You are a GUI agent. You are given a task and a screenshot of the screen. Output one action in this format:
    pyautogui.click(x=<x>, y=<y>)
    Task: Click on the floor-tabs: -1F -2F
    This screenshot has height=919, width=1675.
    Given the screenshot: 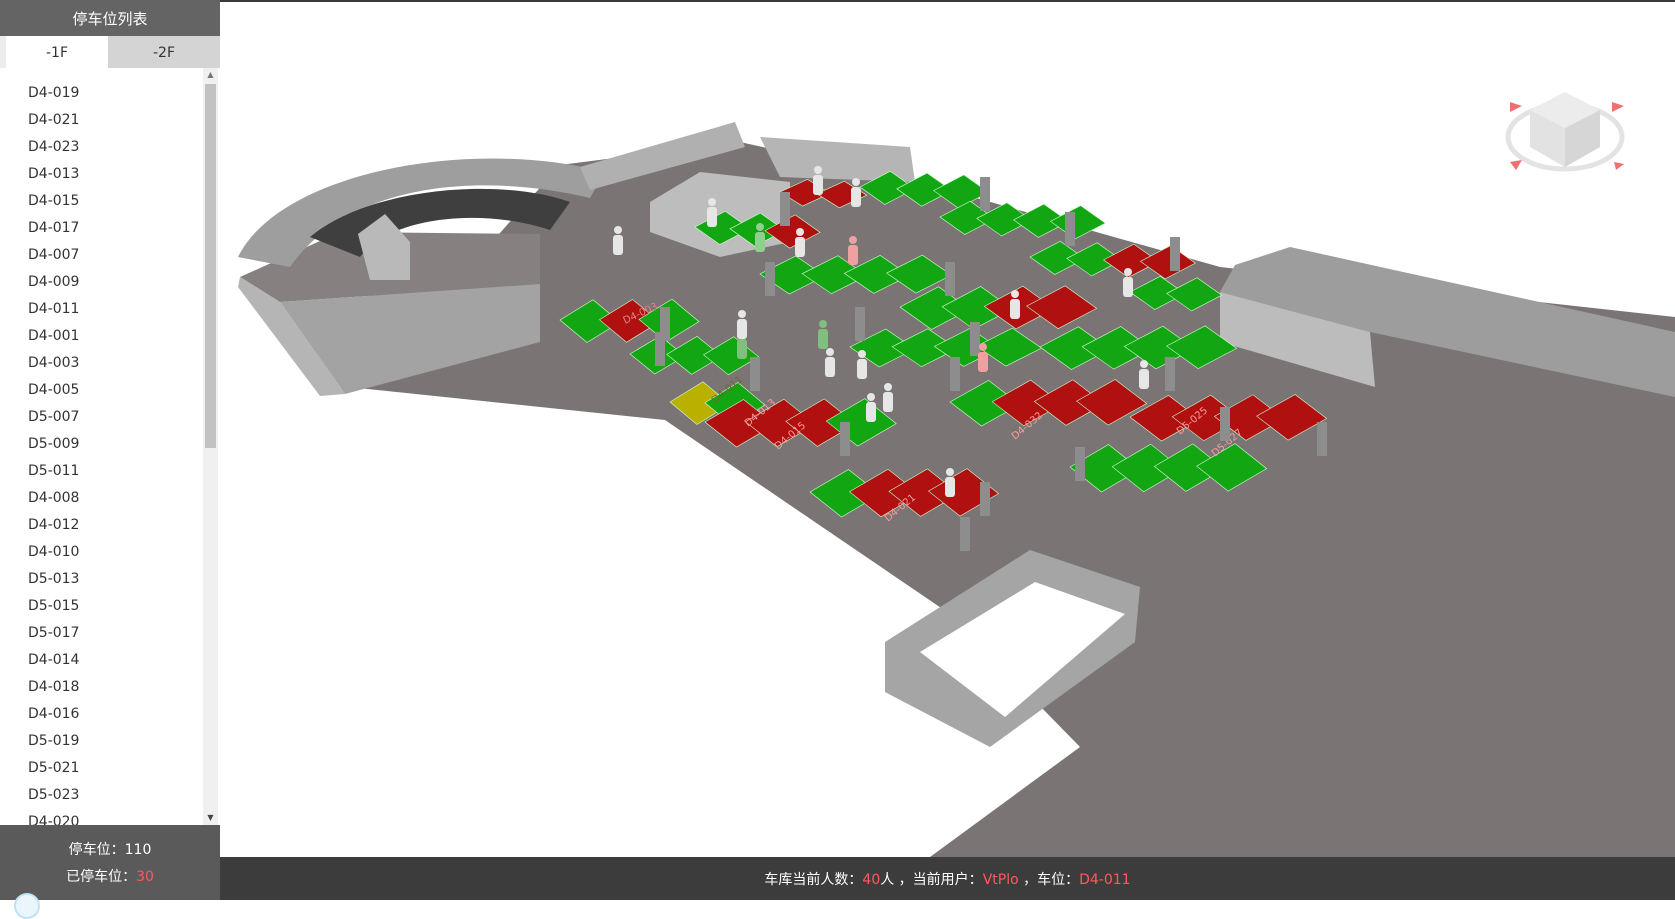 What is the action you would take?
    pyautogui.click(x=110, y=52)
    